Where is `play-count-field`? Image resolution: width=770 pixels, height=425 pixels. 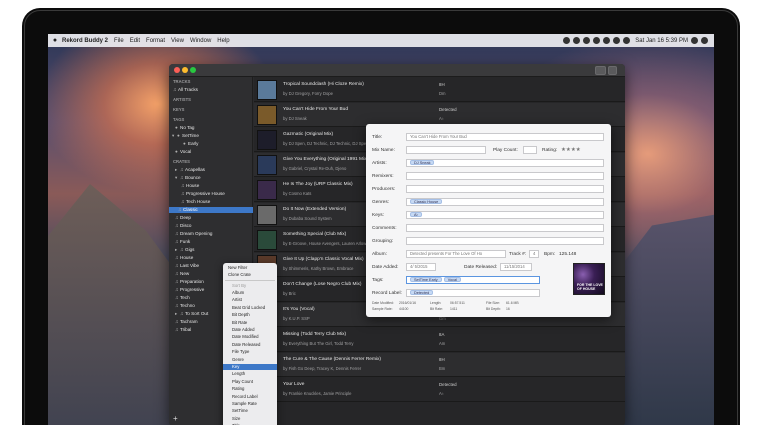
play-count-field is located at coordinates (530, 150).